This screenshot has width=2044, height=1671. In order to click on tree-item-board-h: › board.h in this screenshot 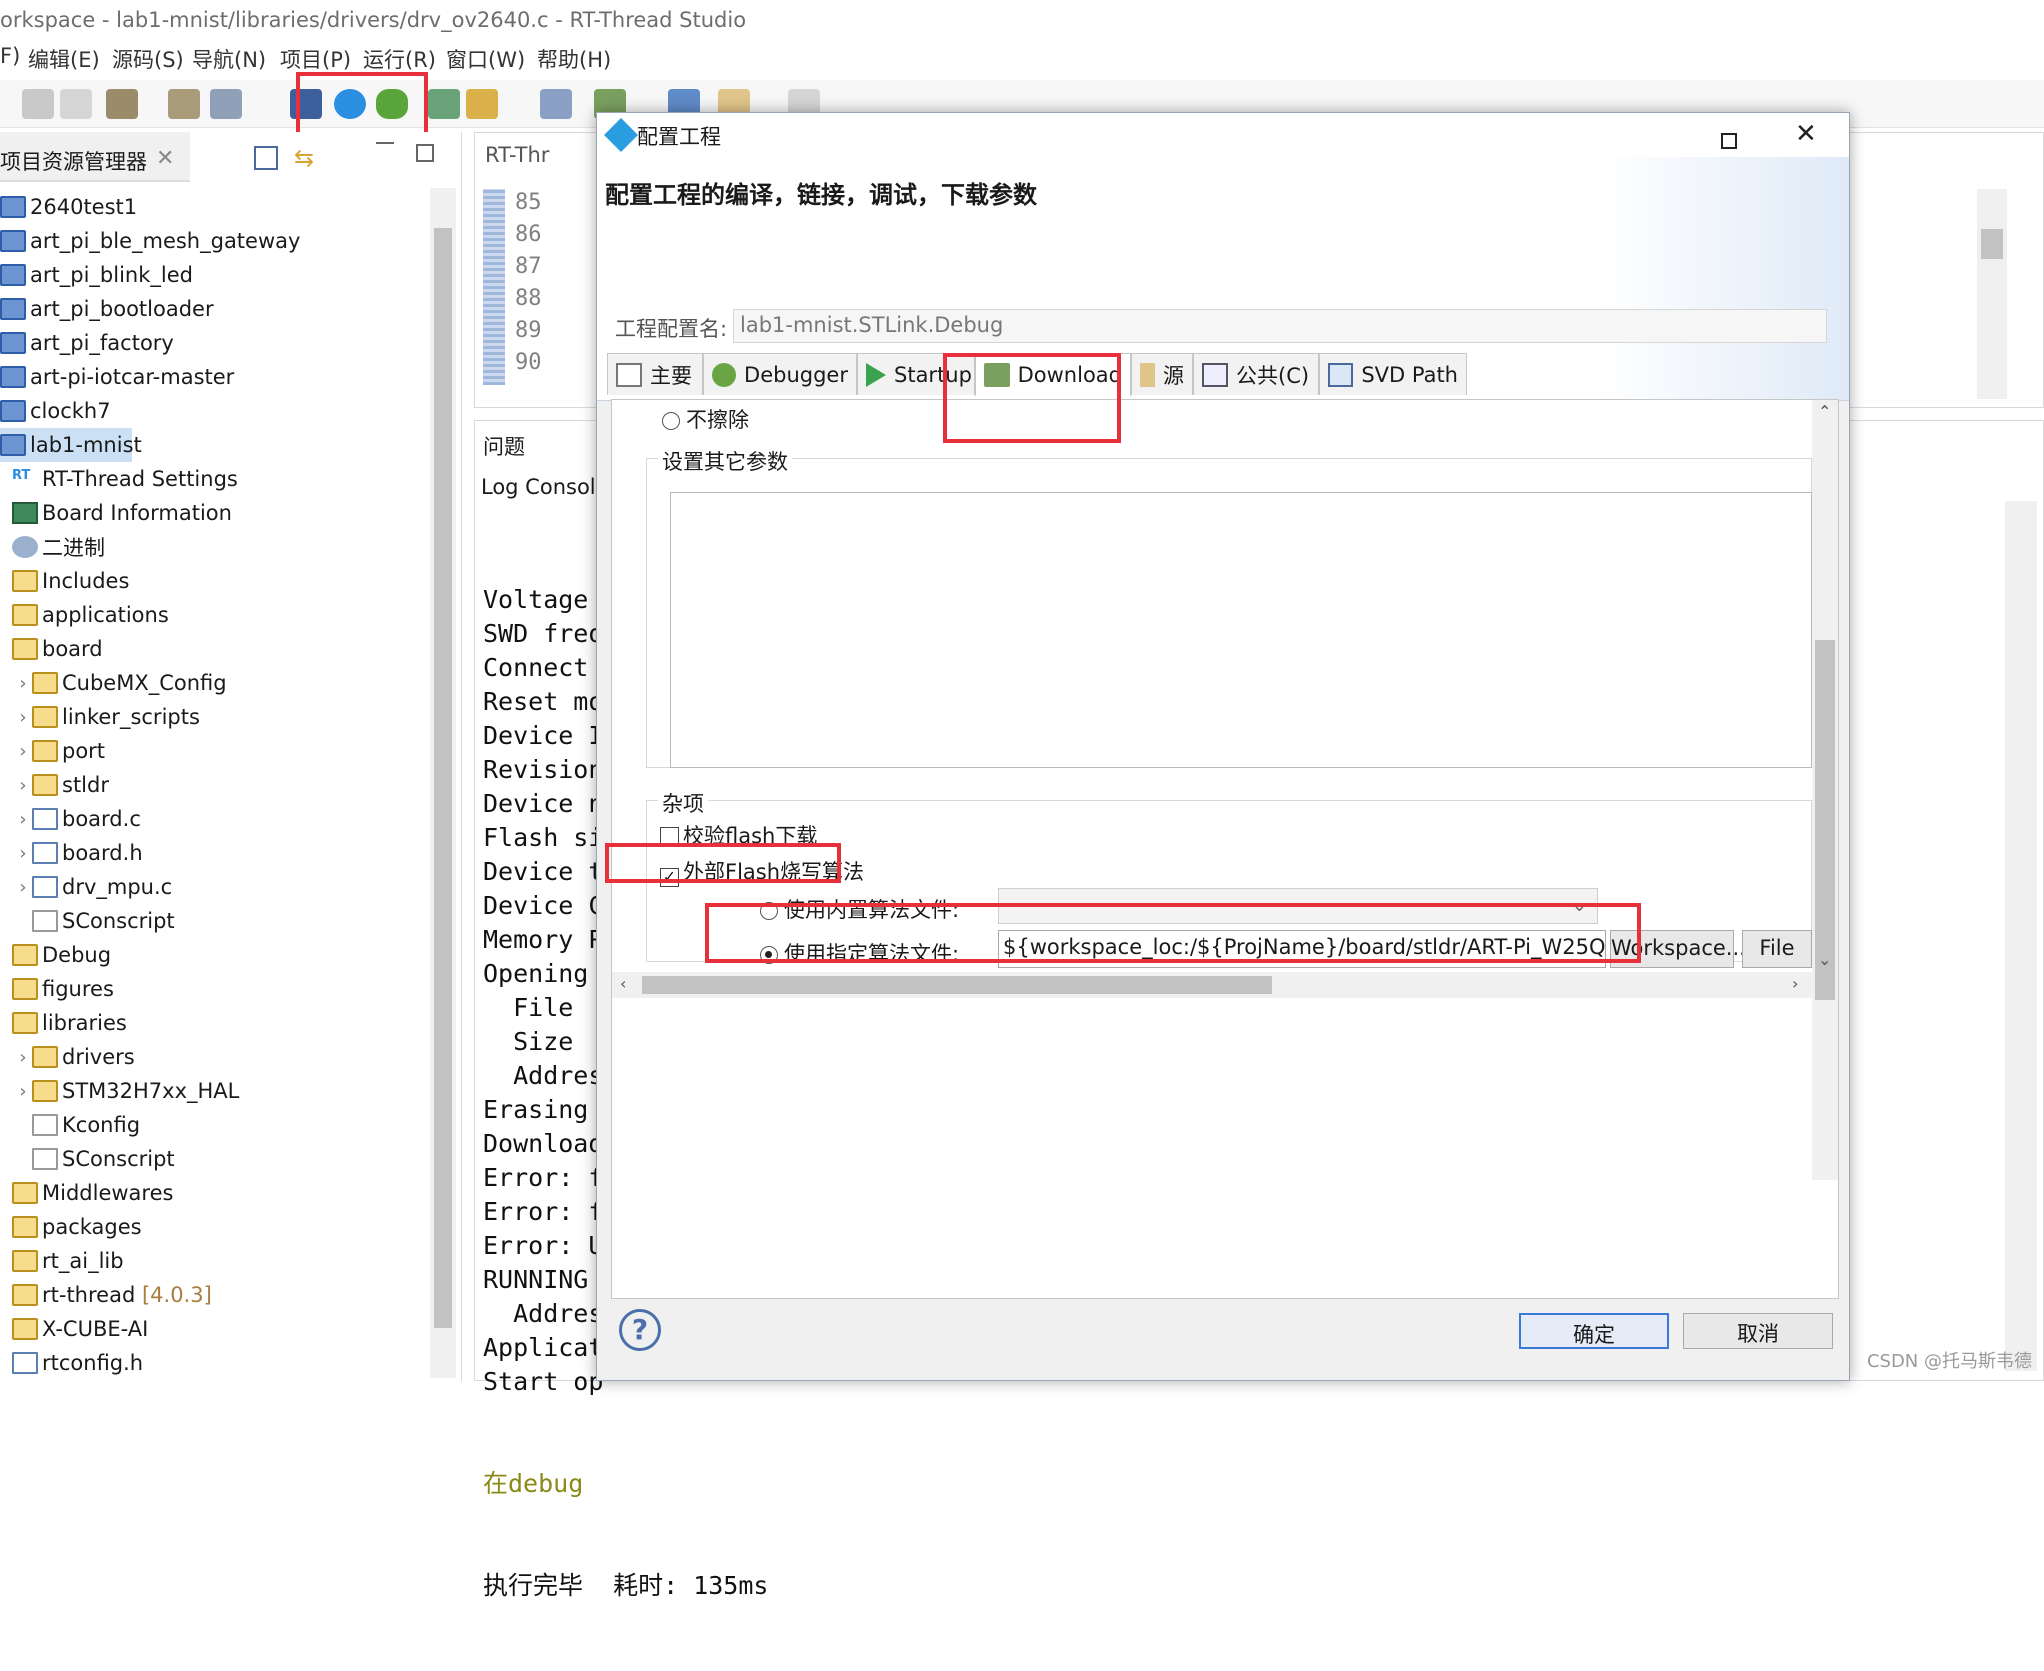, I will do `click(78, 853)`.